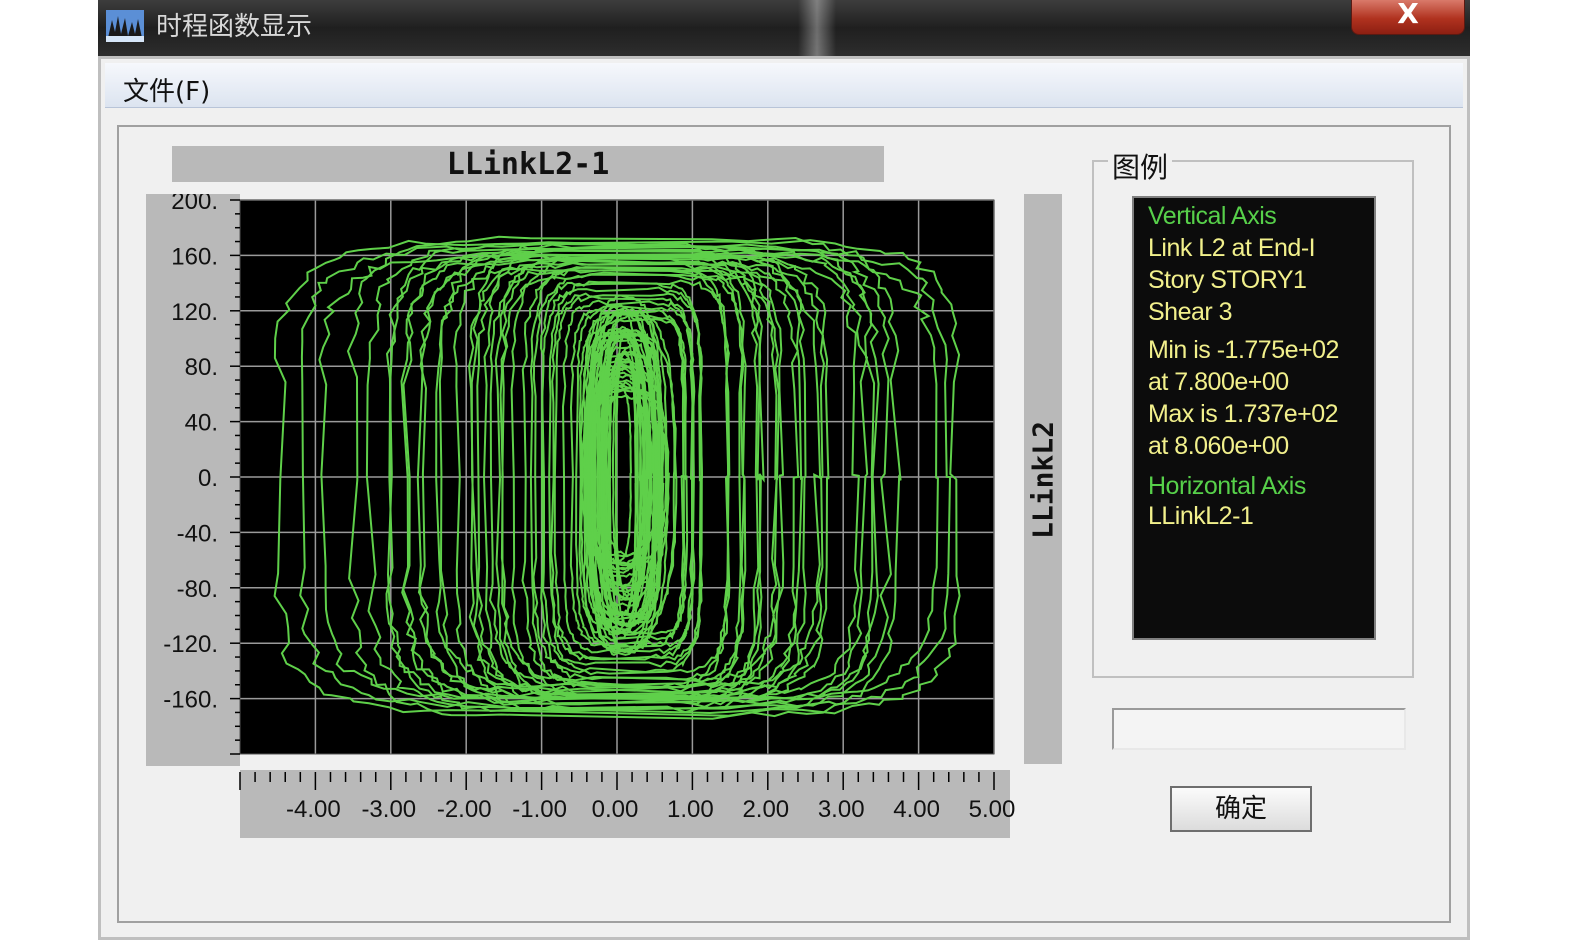 The height and width of the screenshot is (944, 1575). What do you see at coordinates (817, 28) in the screenshot?
I see `titlebar-highlight` at bounding box center [817, 28].